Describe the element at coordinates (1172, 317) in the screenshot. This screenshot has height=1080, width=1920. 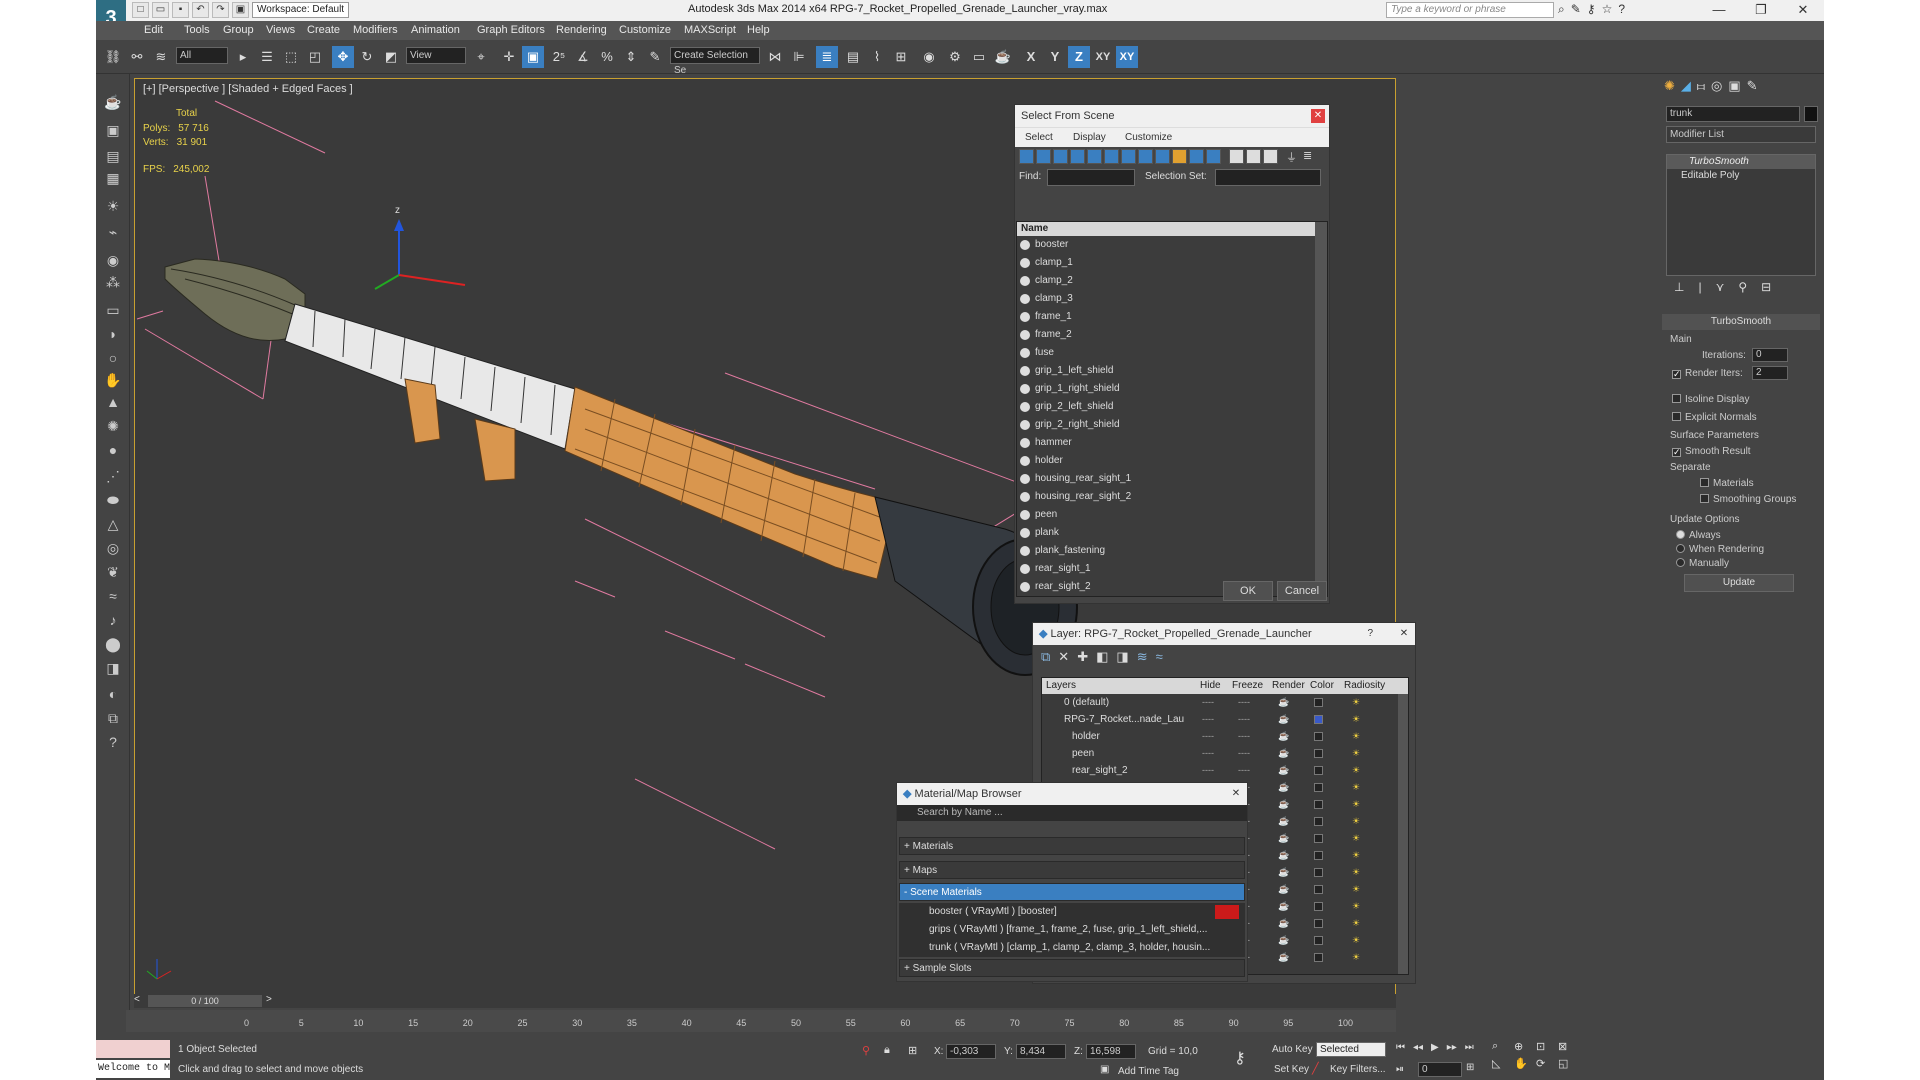
I see `list-item: frame_1` at that location.